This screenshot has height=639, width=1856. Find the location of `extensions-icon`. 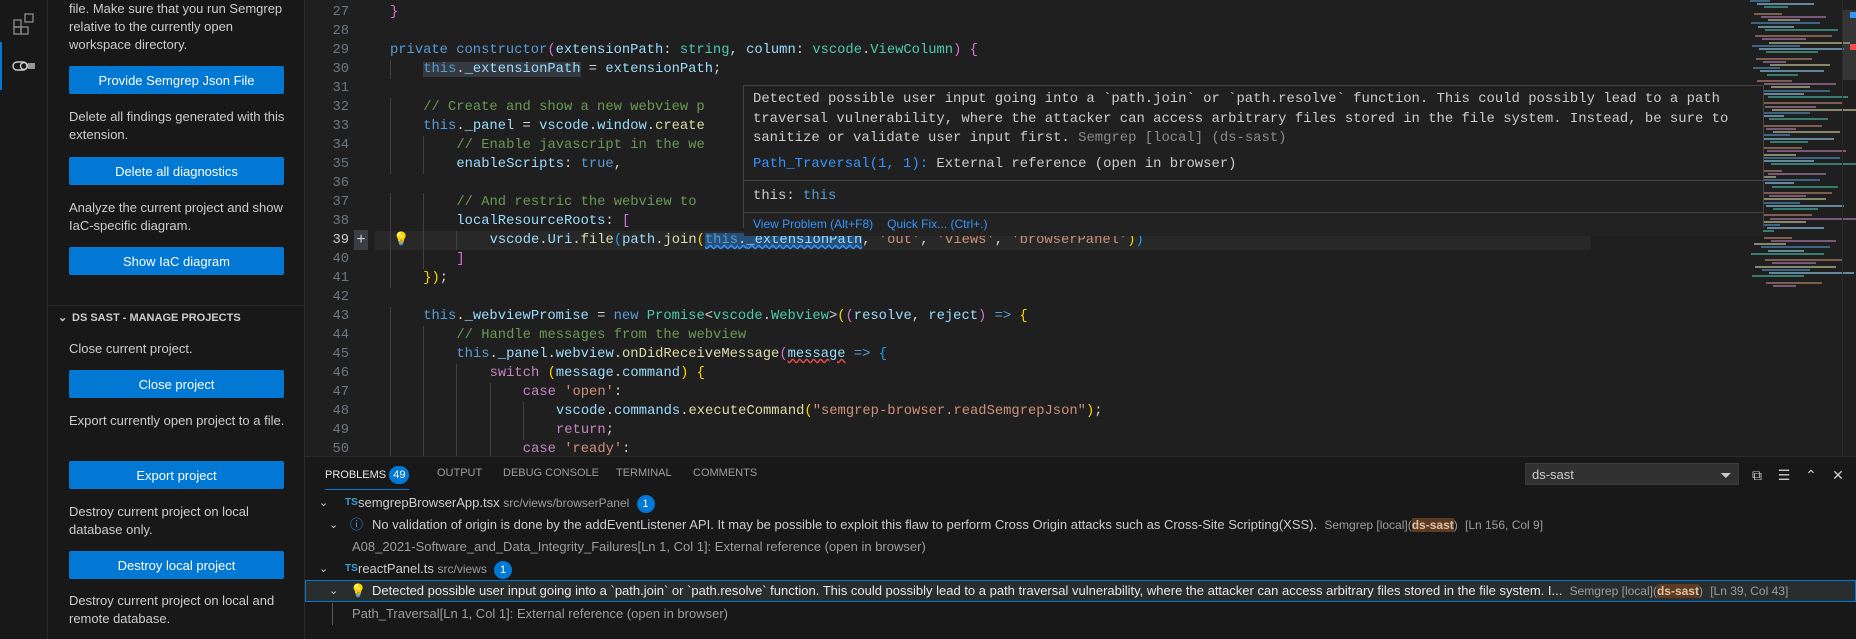

extensions-icon is located at coordinates (24, 24).